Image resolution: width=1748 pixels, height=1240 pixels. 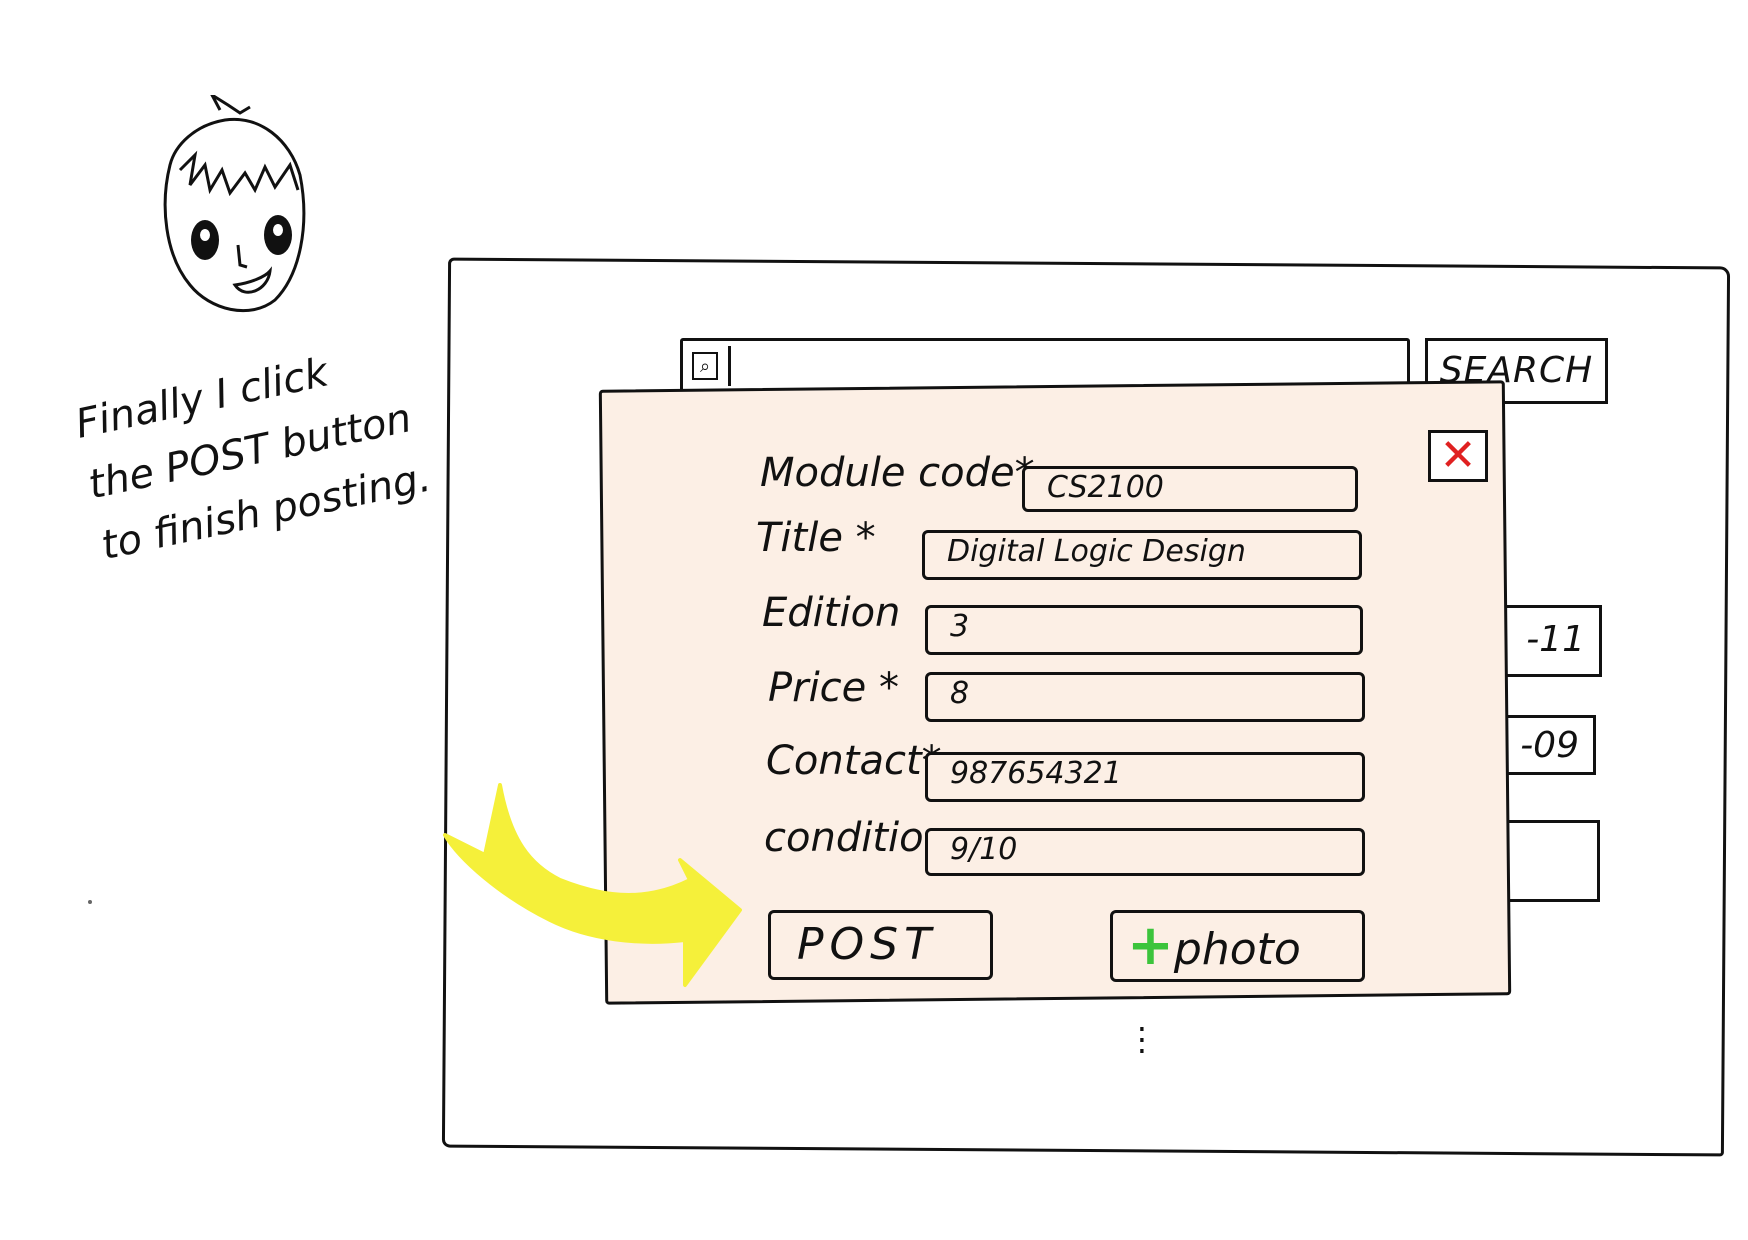 I want to click on condition-field: 9/10, so click(x=1145, y=852).